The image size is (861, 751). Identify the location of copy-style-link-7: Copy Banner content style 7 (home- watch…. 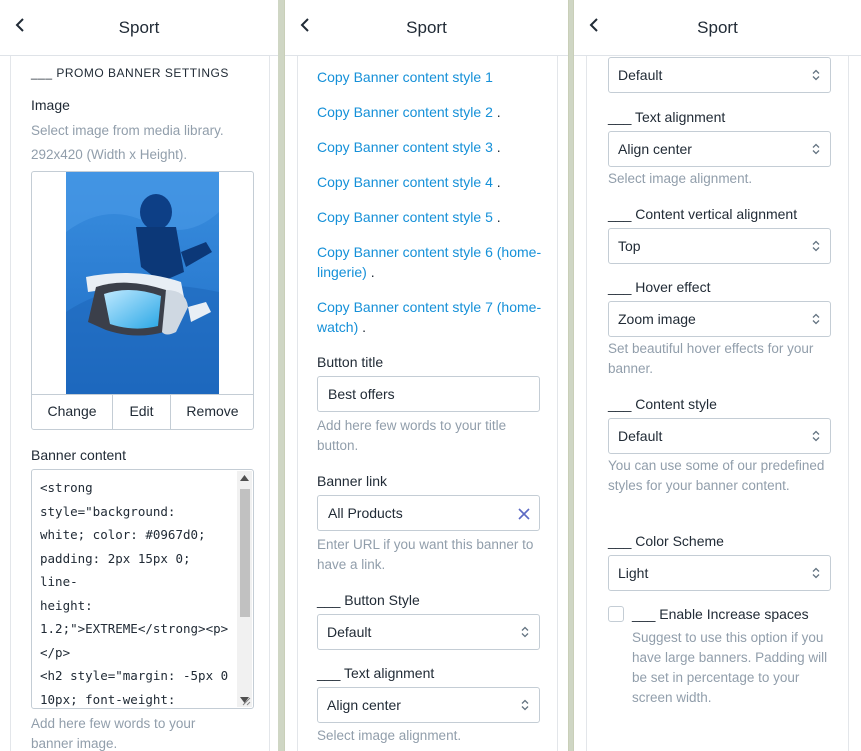
(434, 317).